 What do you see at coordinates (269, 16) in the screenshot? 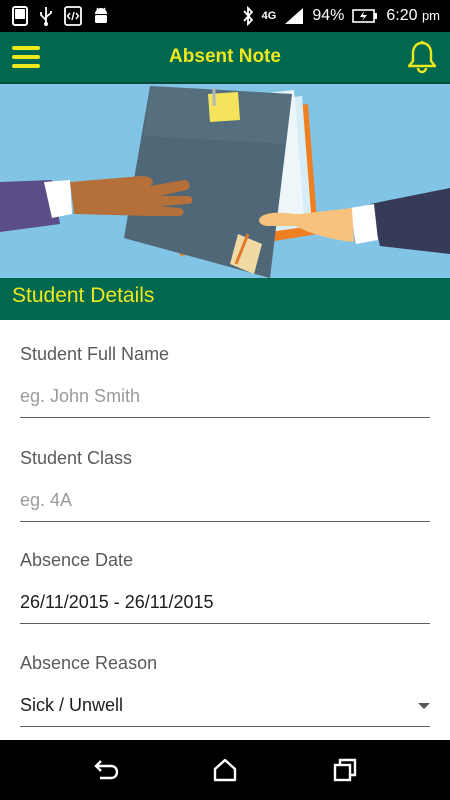
I see `network-type: 4G` at bounding box center [269, 16].